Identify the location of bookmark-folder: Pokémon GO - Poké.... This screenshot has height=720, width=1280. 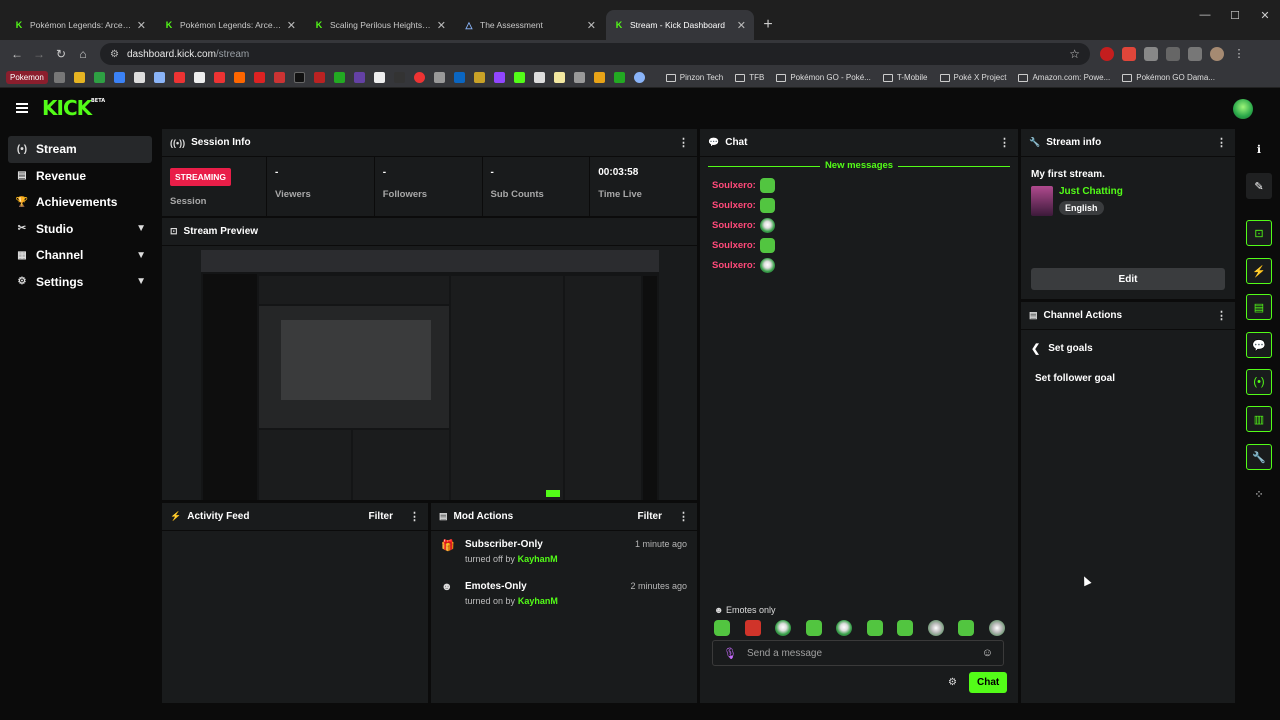
(823, 77).